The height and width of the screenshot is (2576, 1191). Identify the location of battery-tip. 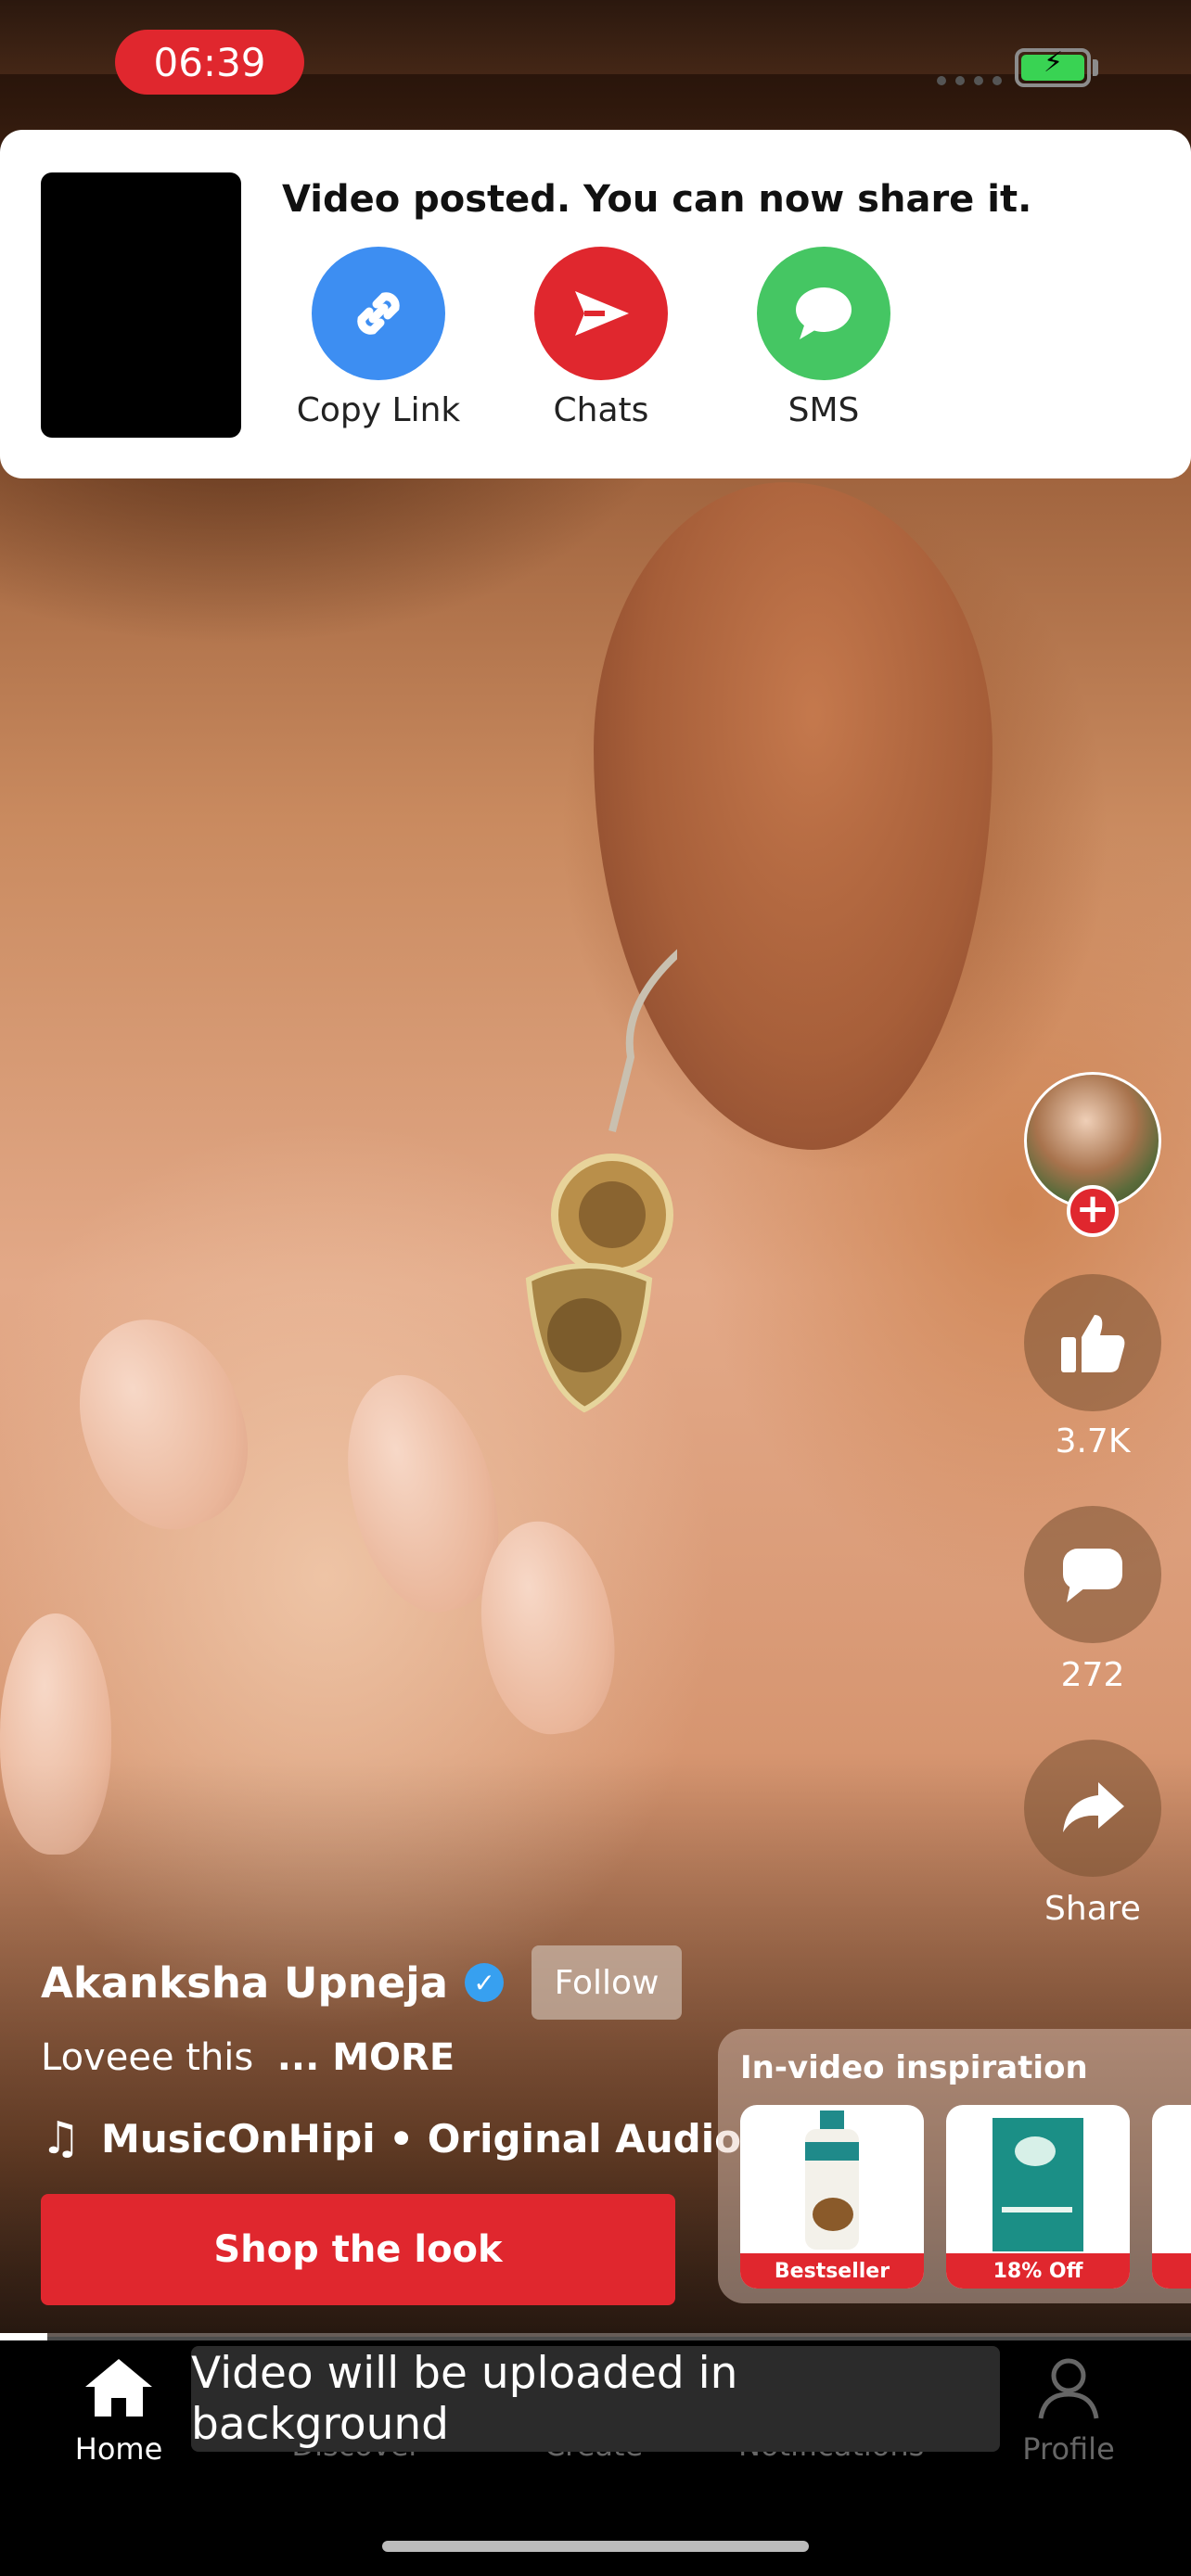
(1095, 67).